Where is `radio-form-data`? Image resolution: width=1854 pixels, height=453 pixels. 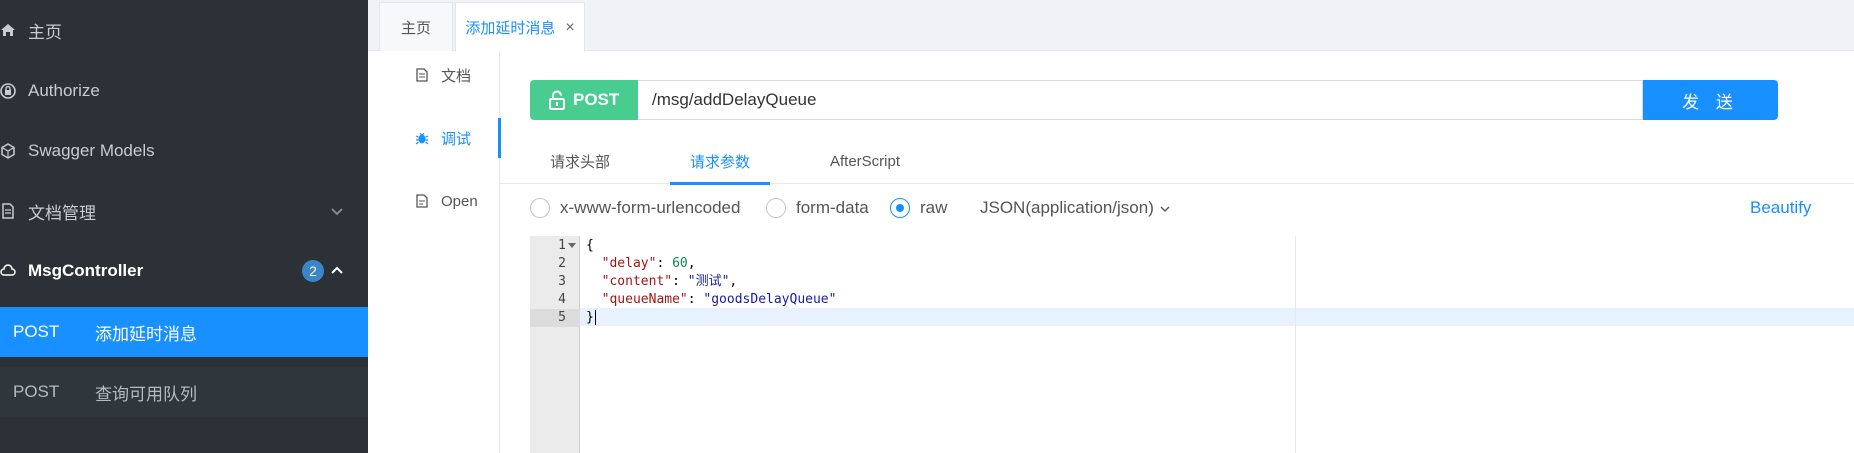 radio-form-data is located at coordinates (776, 208).